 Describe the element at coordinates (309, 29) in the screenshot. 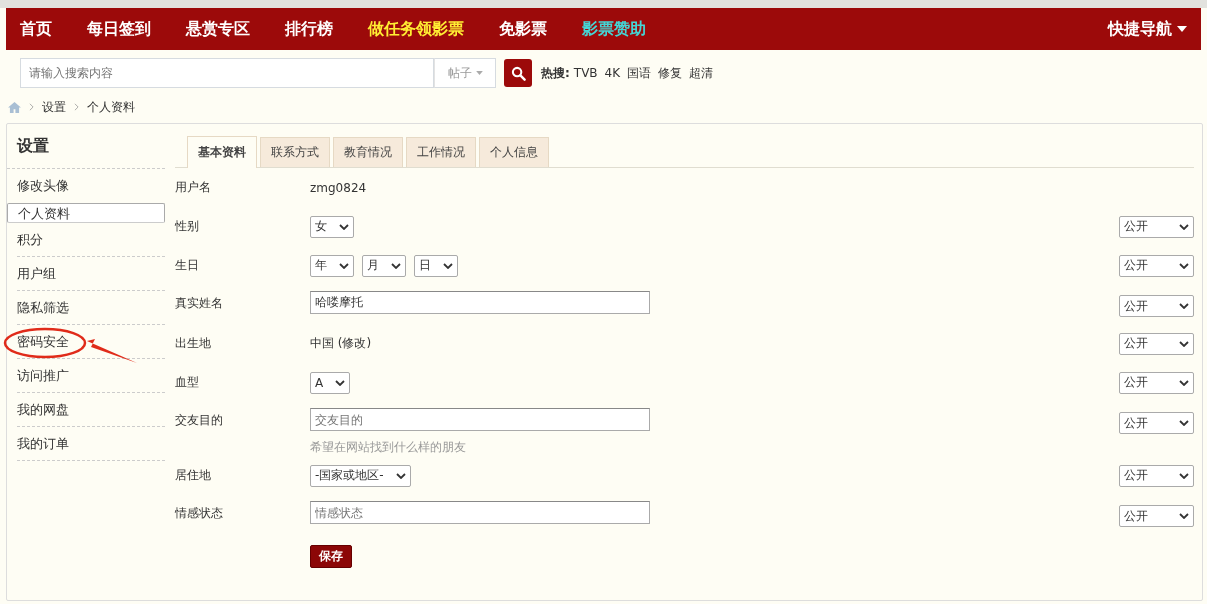

I see `nav-link: 排行榜` at that location.